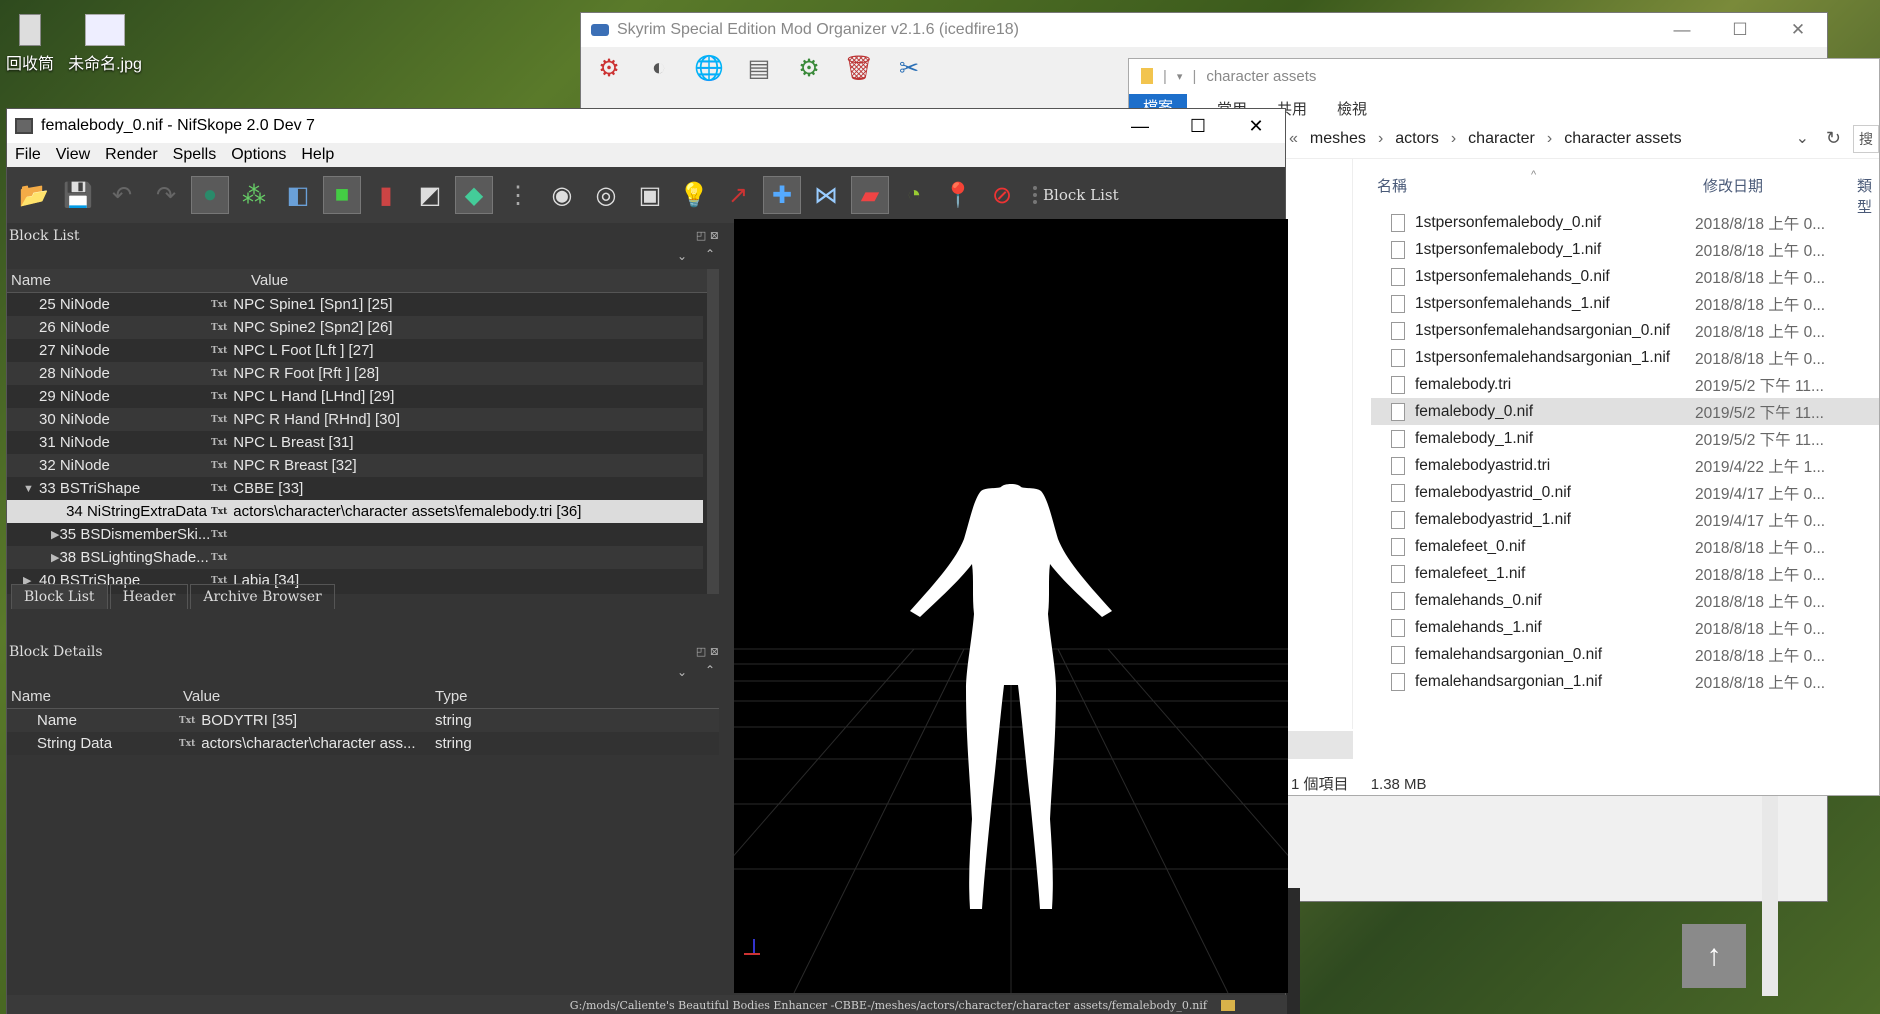 This screenshot has width=1880, height=1014. I want to click on footsteps-icon: ⋮, so click(518, 195).